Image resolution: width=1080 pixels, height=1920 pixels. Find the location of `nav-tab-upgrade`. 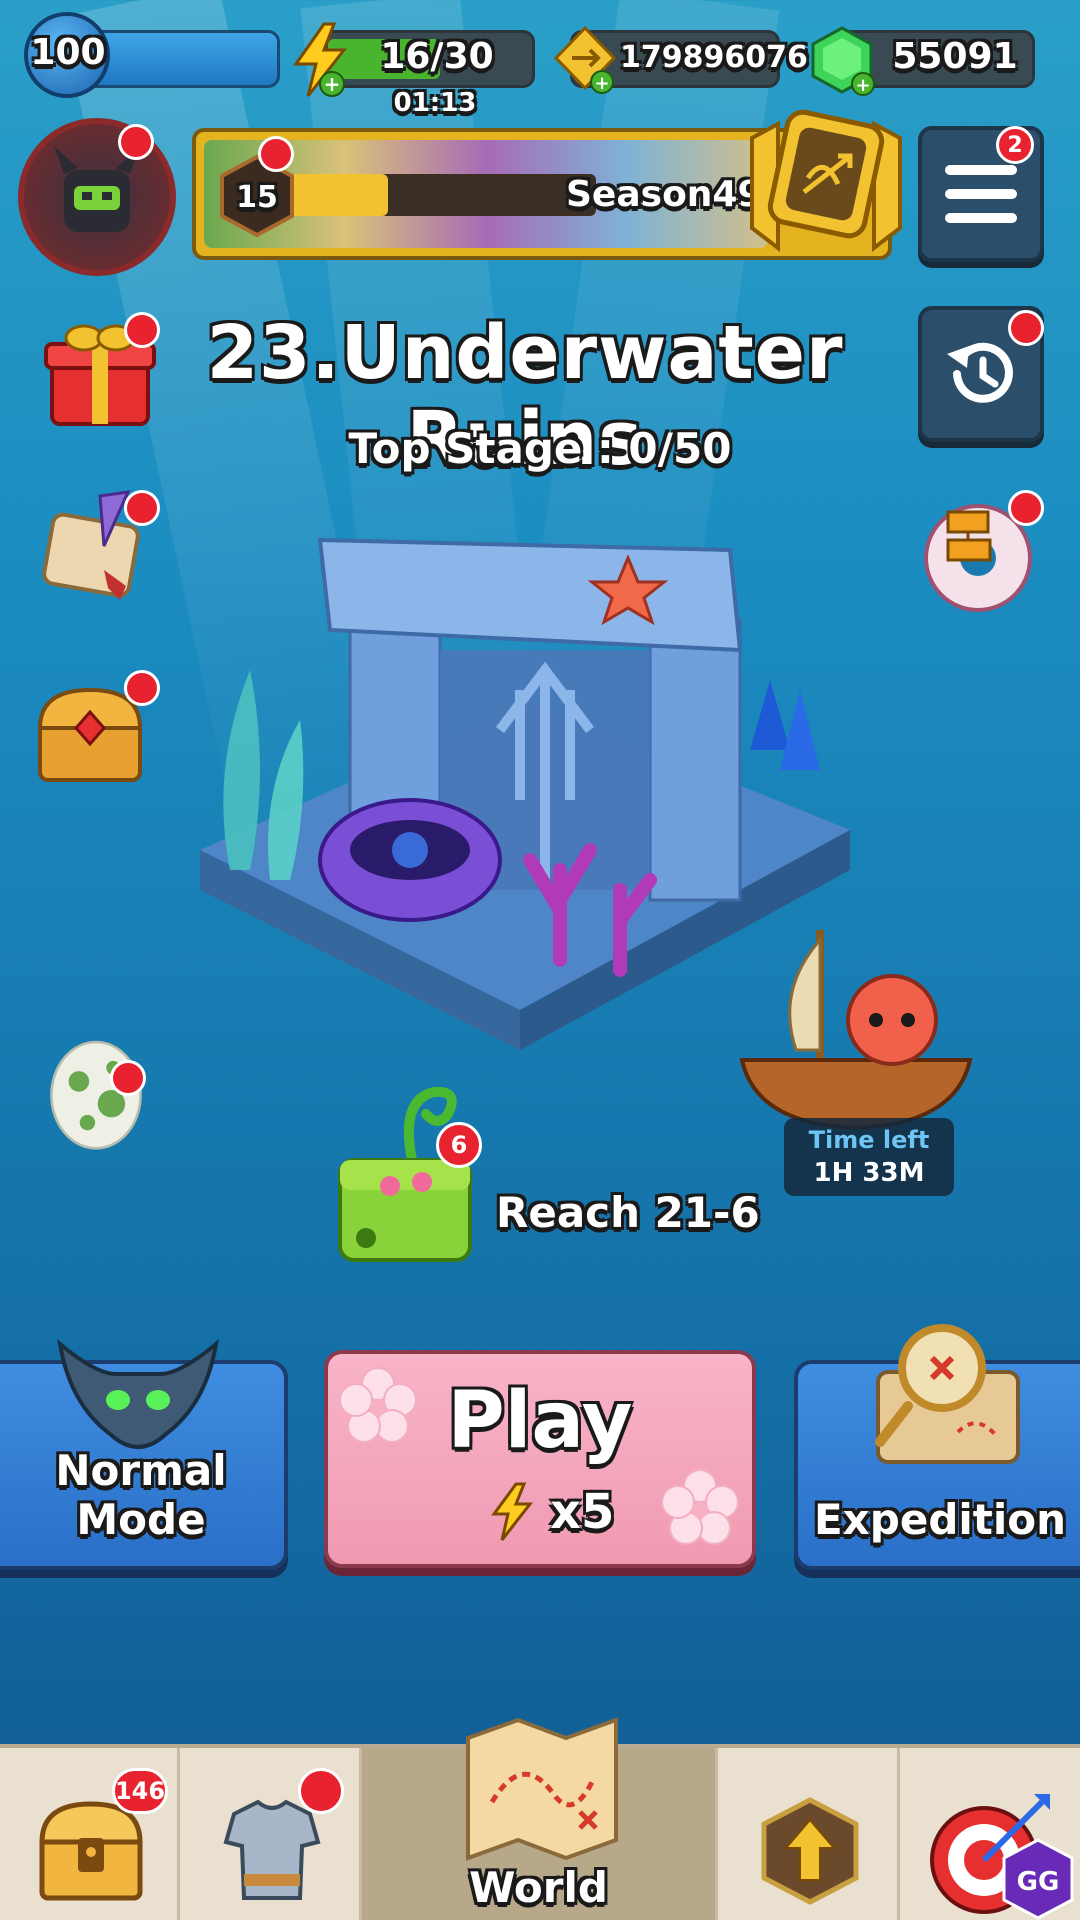

nav-tab-upgrade is located at coordinates (809, 1834).